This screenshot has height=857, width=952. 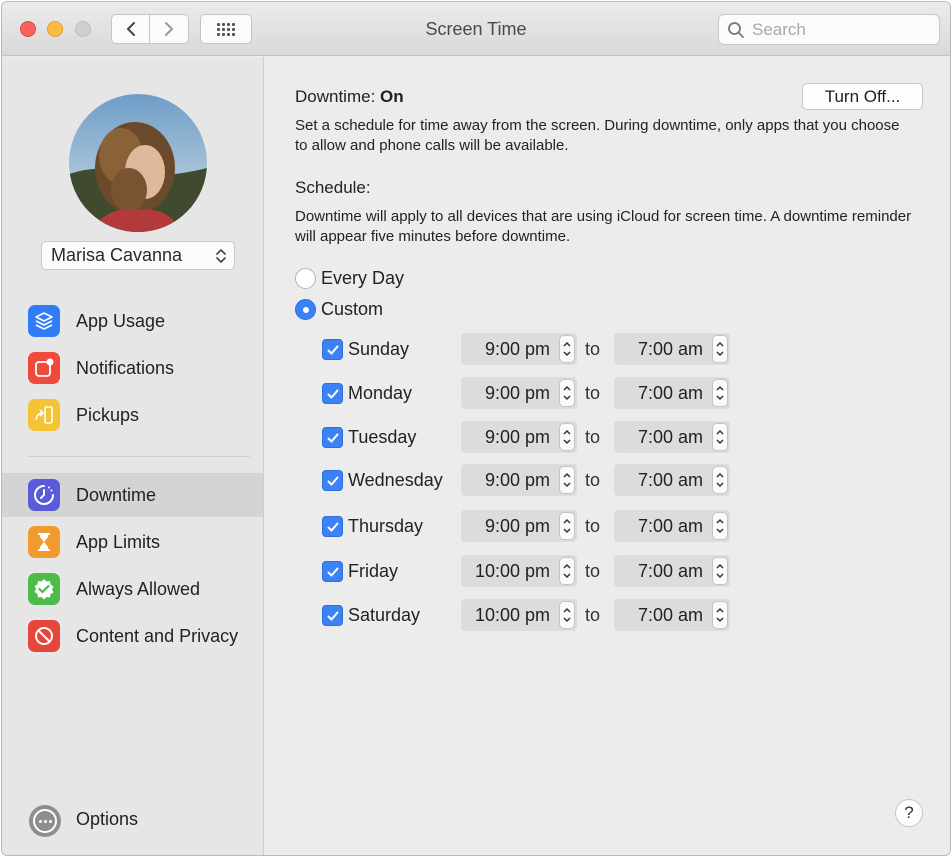 I want to click on day-label: Saturday, so click(x=384, y=615).